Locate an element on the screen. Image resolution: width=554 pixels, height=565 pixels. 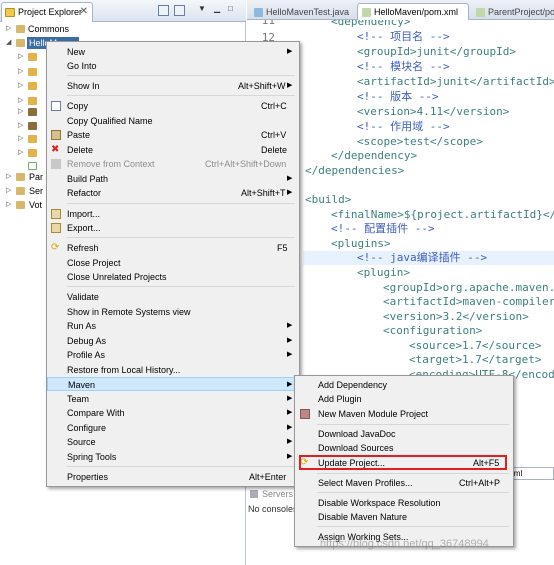
menu-item-add-dependency: Add Dependency is located at coordinates (404, 385).